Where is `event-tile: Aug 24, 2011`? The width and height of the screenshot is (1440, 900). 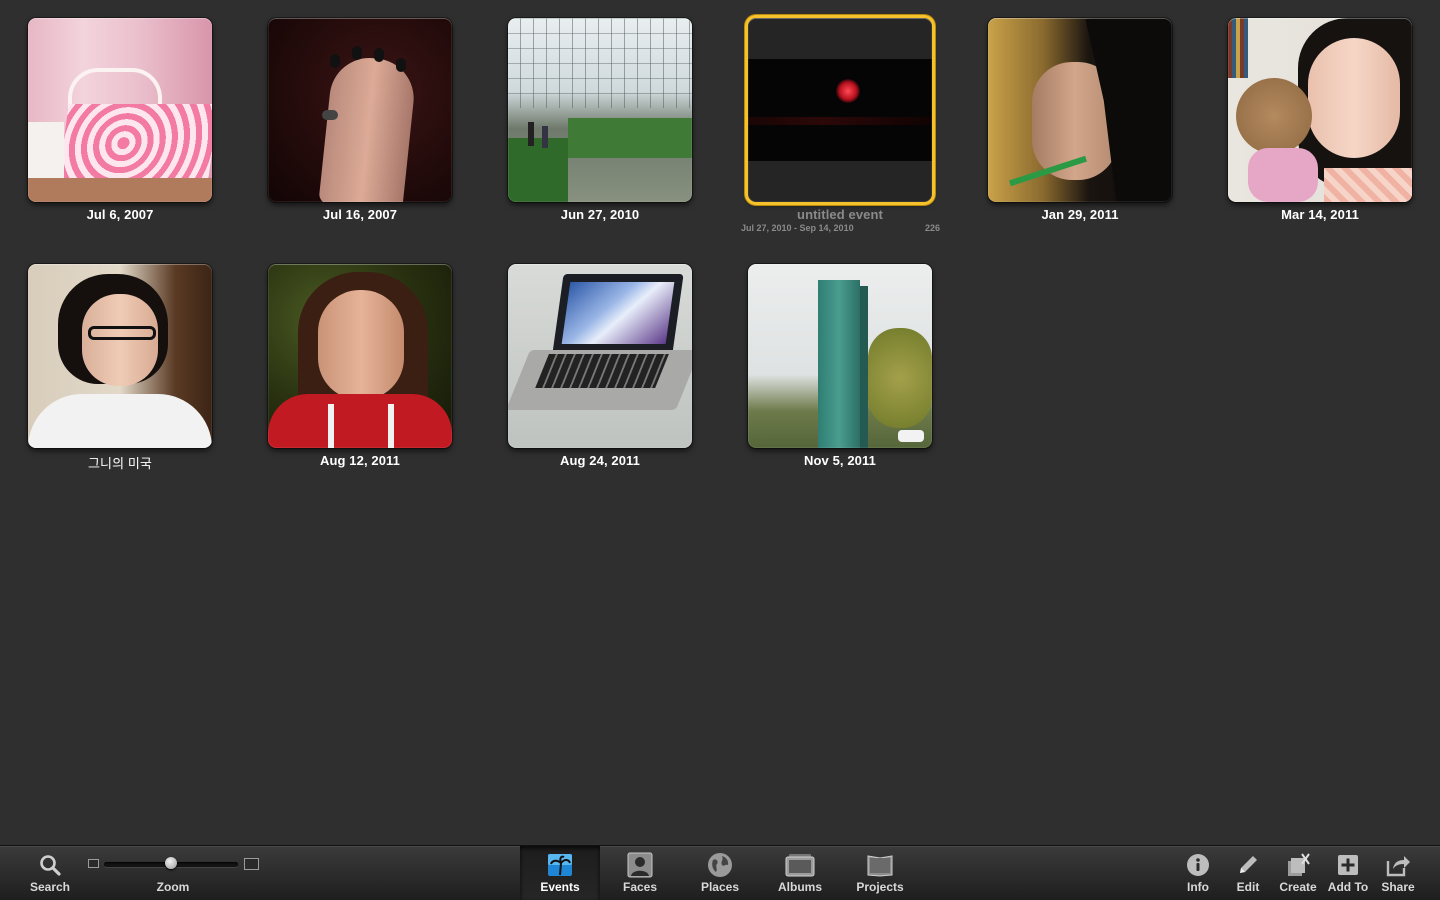
event-tile: Aug 24, 2011 is located at coordinates (600, 366).